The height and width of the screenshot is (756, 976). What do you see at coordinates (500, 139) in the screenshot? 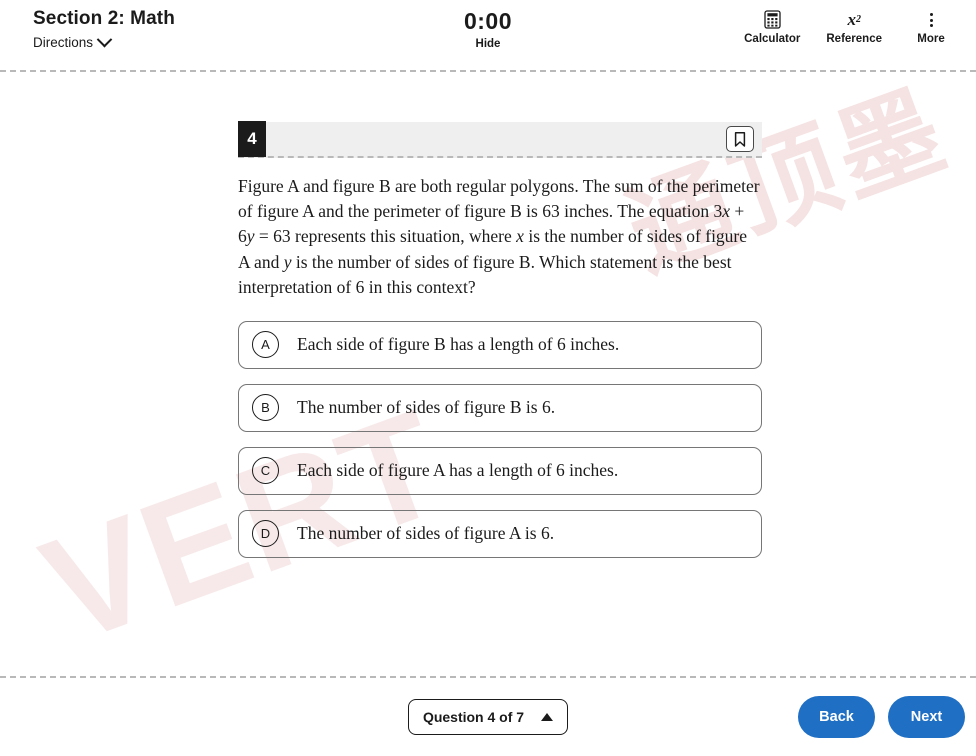
I see `question-header-bar: 4` at bounding box center [500, 139].